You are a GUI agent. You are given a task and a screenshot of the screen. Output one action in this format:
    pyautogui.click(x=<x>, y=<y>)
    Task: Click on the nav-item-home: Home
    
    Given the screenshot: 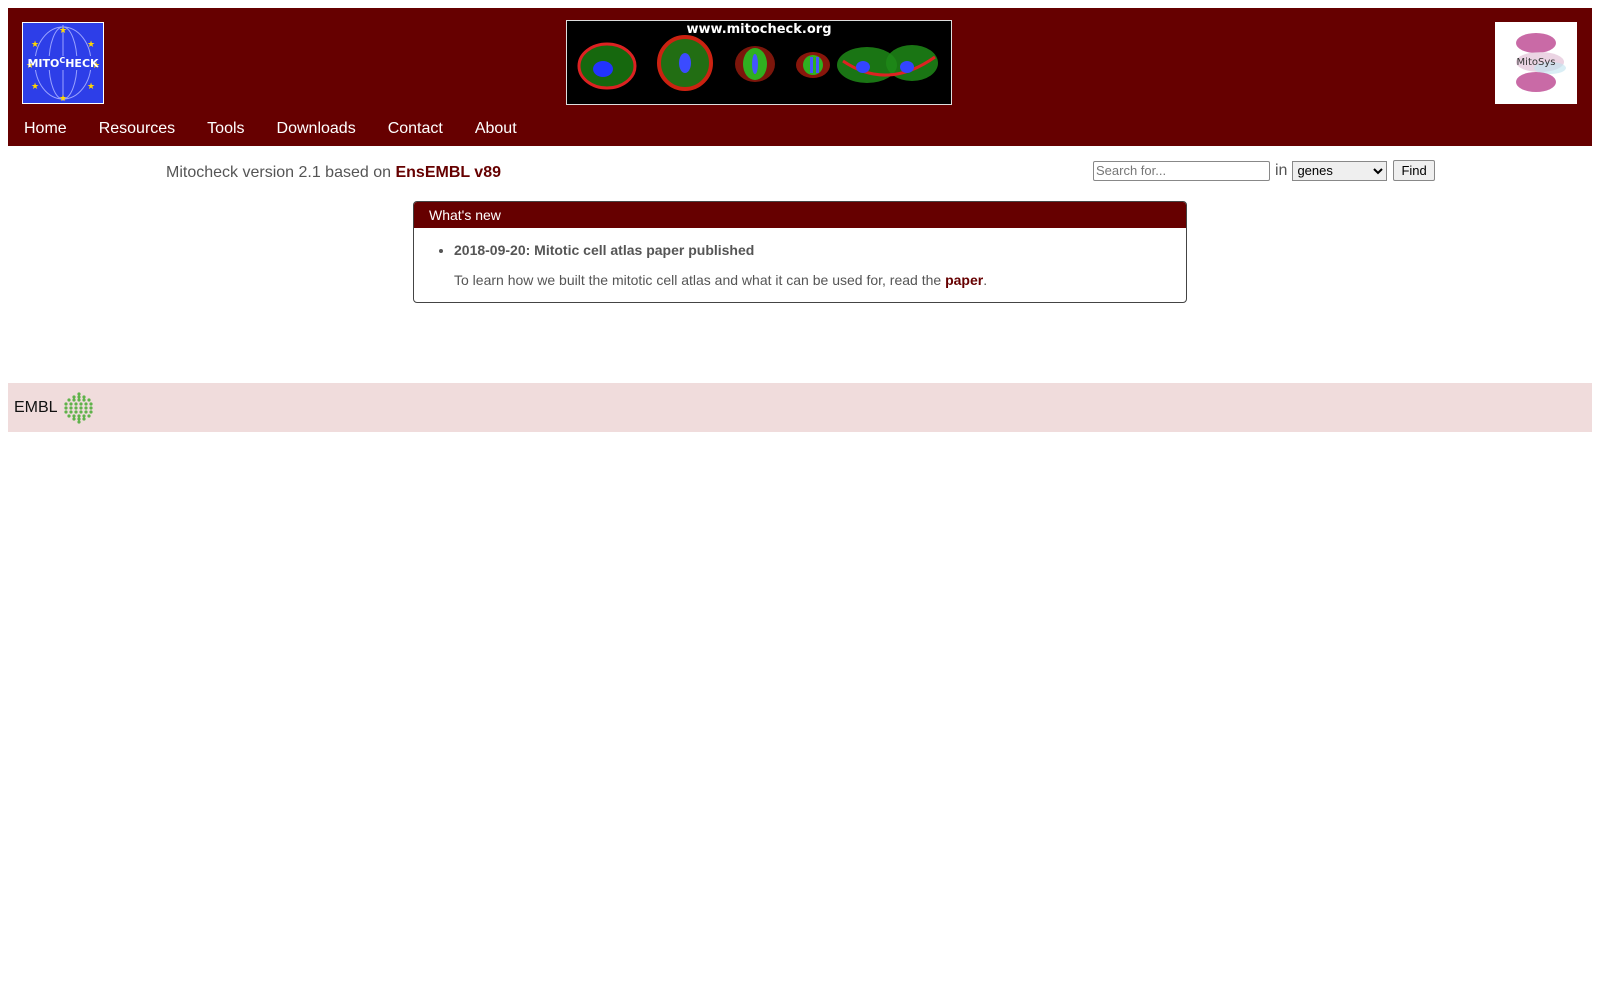 What is the action you would take?
    pyautogui.click(x=45, y=128)
    